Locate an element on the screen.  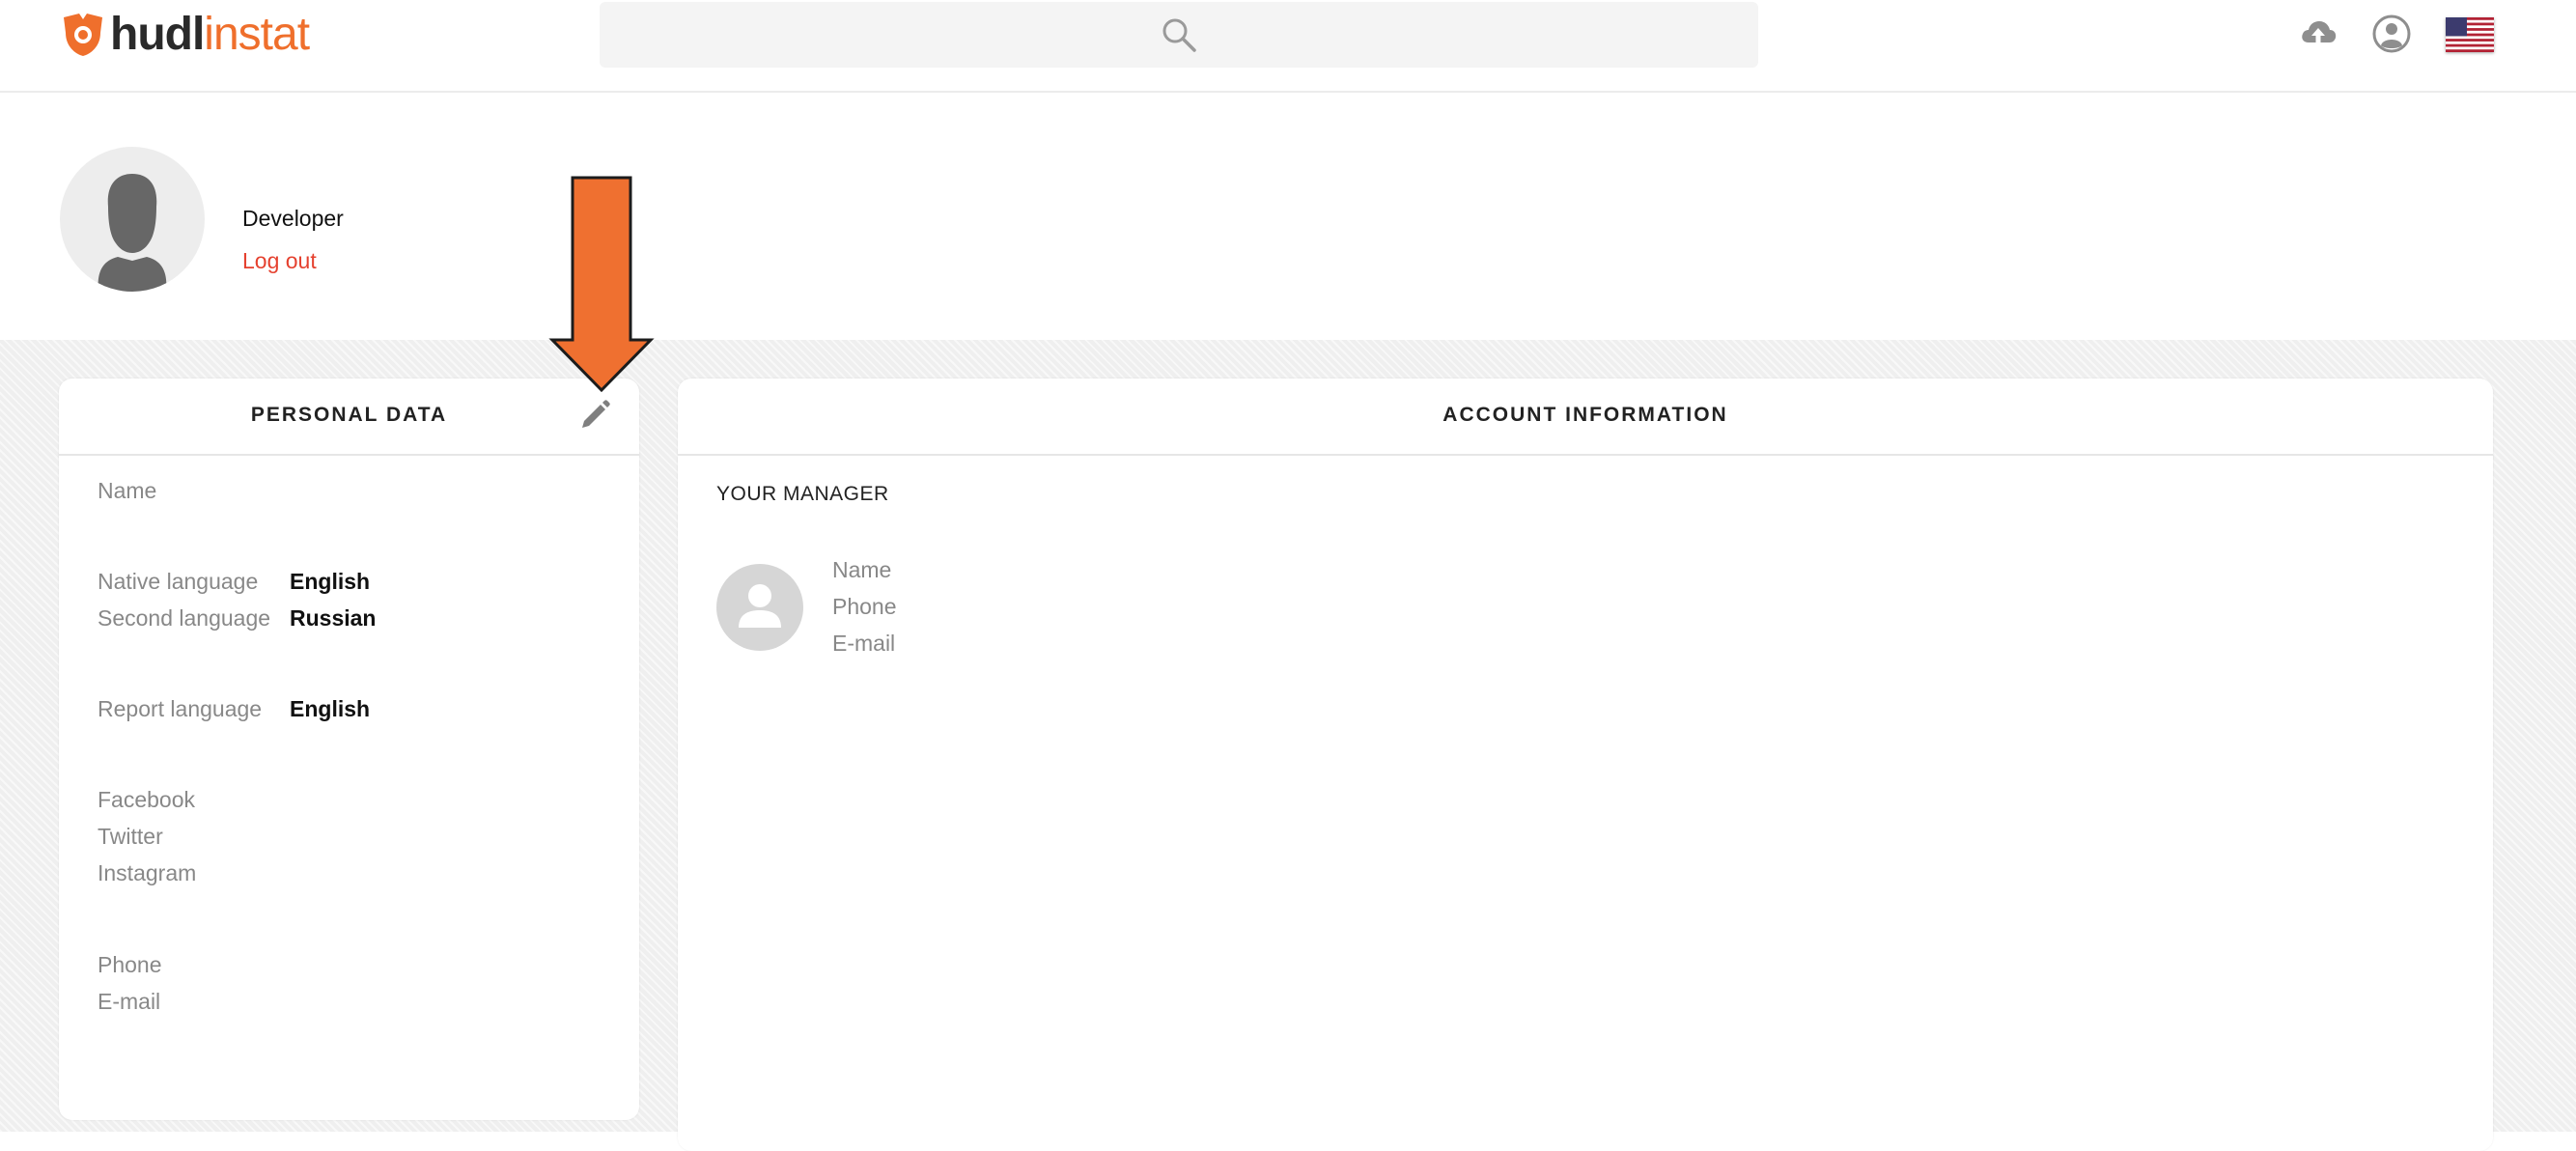
account-information-header: ACCOUNT INFORMATION is located at coordinates (1586, 417).